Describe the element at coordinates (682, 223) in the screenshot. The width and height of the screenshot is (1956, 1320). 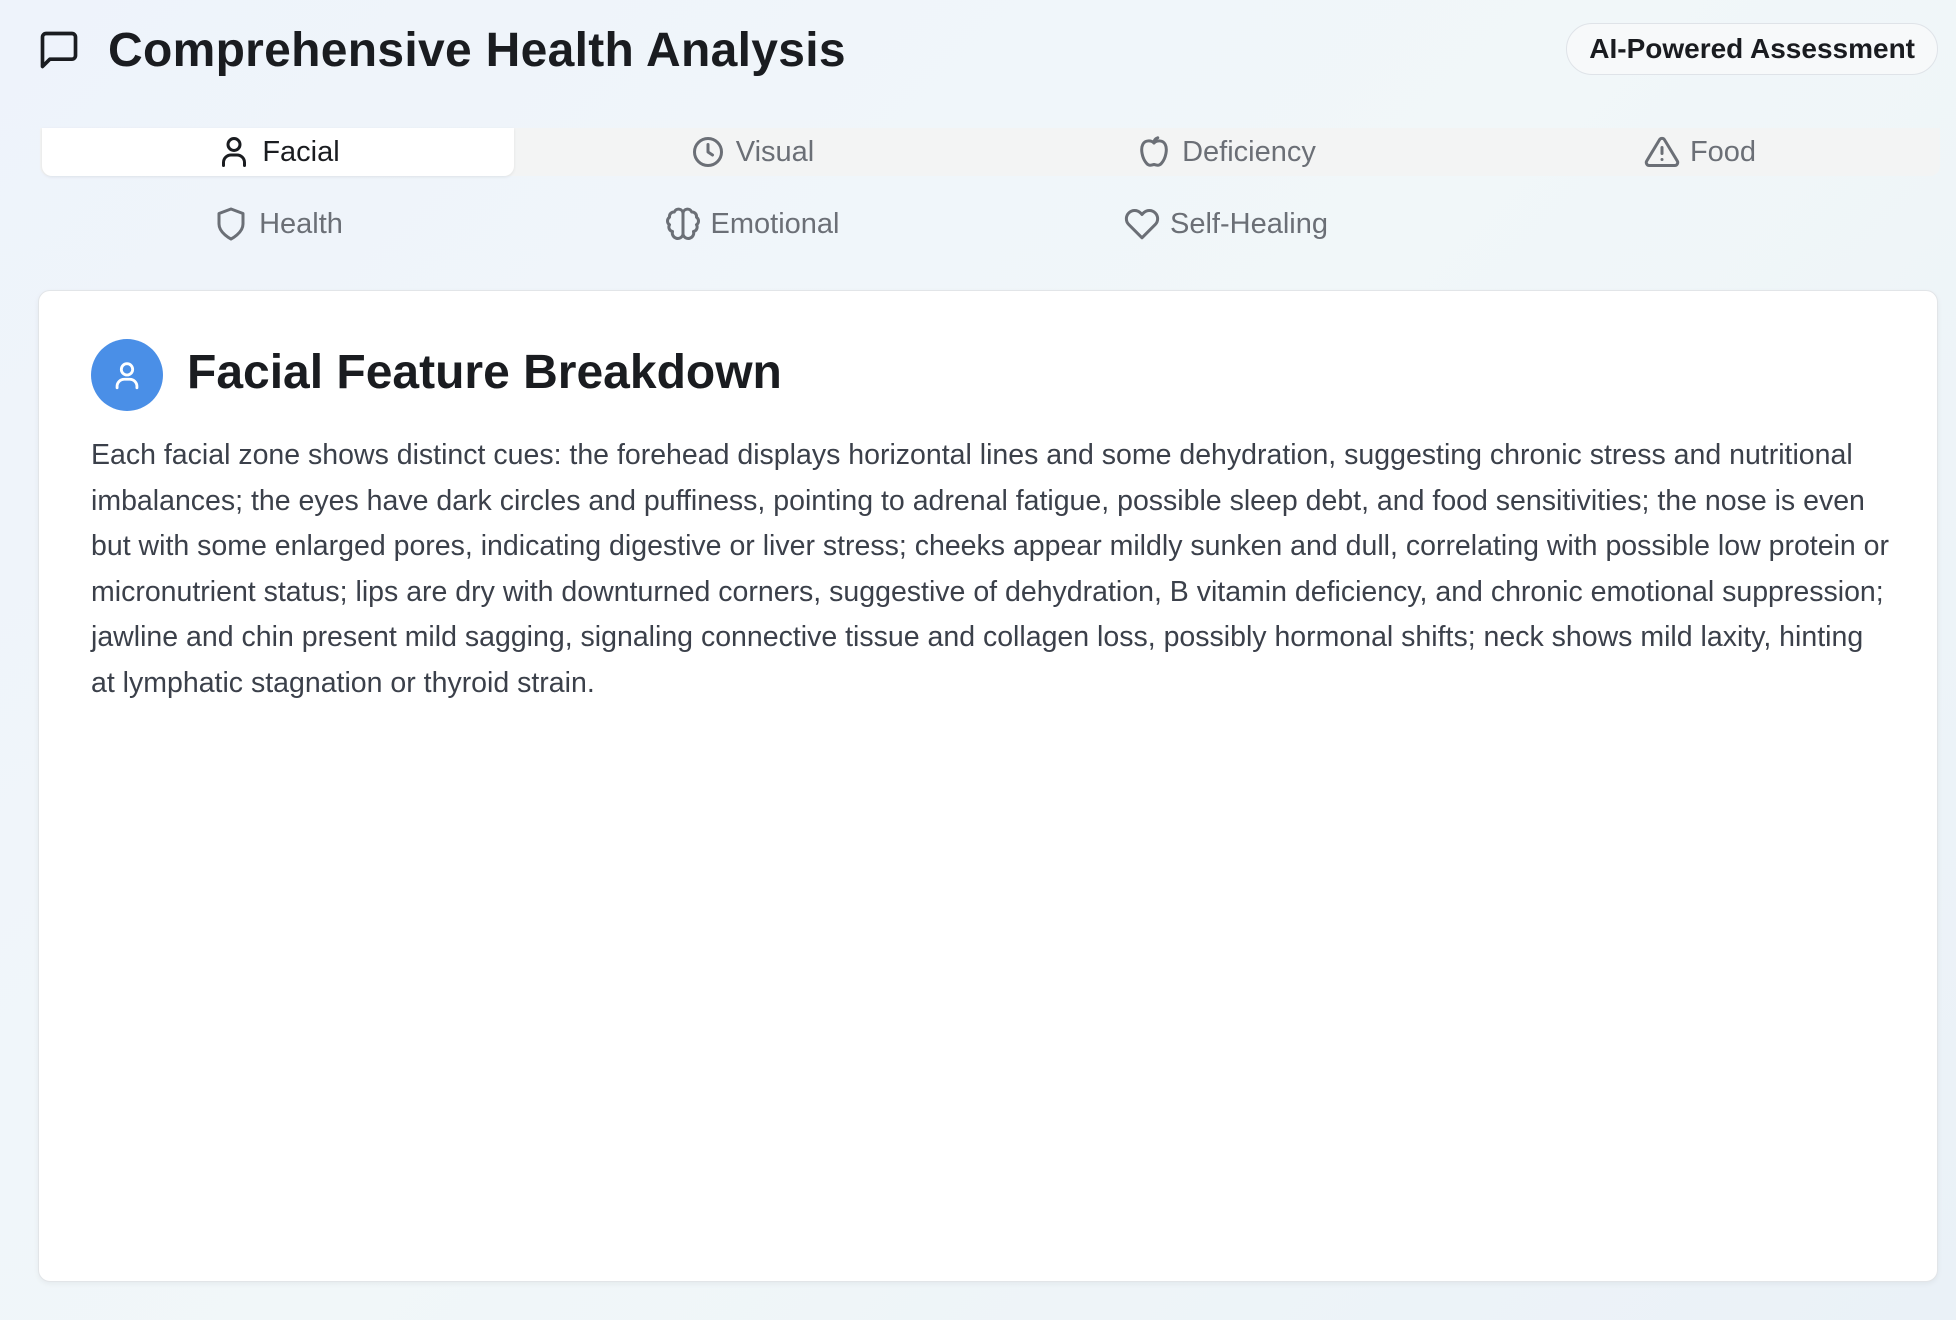
I see `brain-icon` at that location.